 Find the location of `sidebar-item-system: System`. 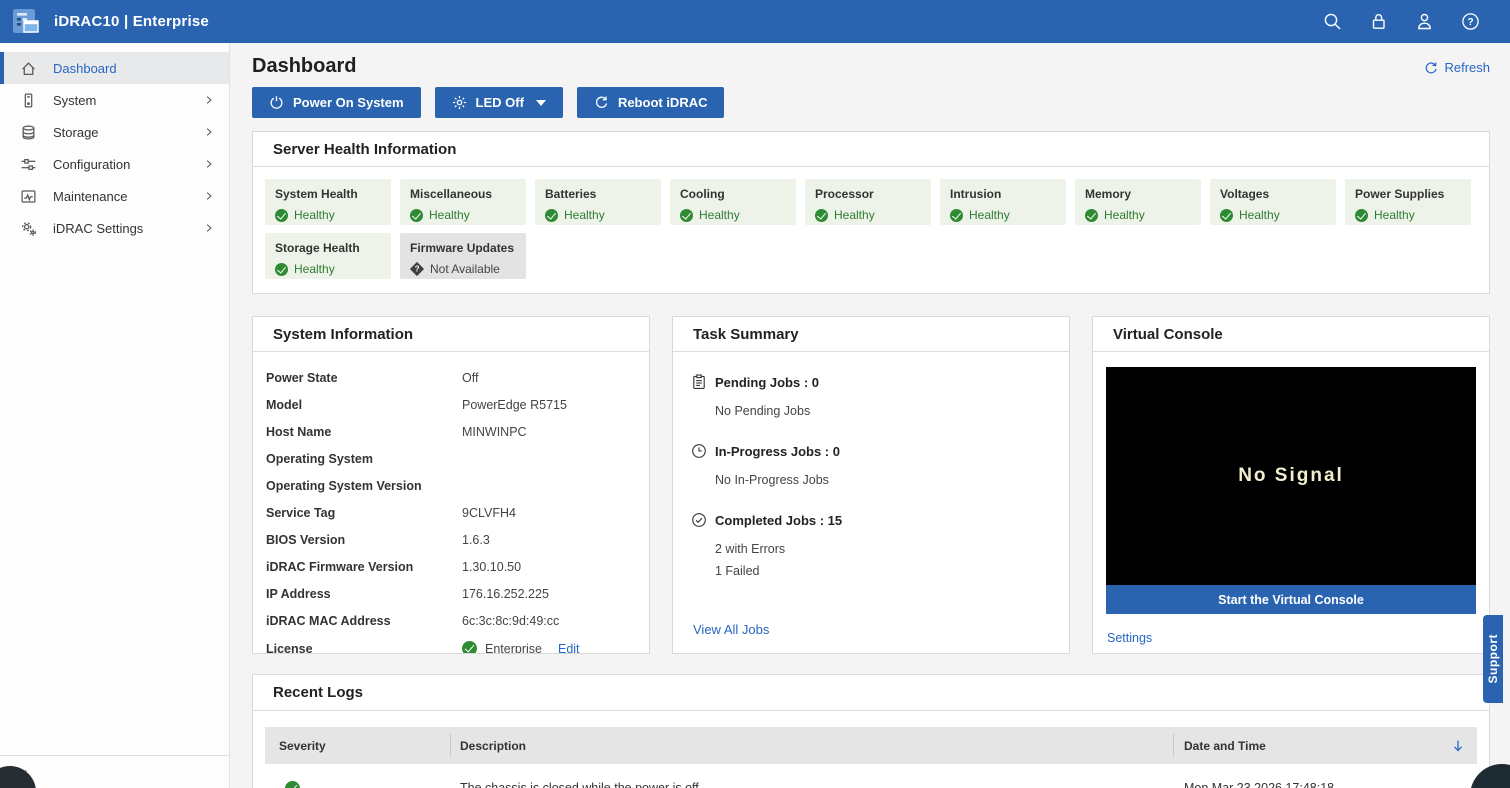

sidebar-item-system: System is located at coordinates (114, 100).